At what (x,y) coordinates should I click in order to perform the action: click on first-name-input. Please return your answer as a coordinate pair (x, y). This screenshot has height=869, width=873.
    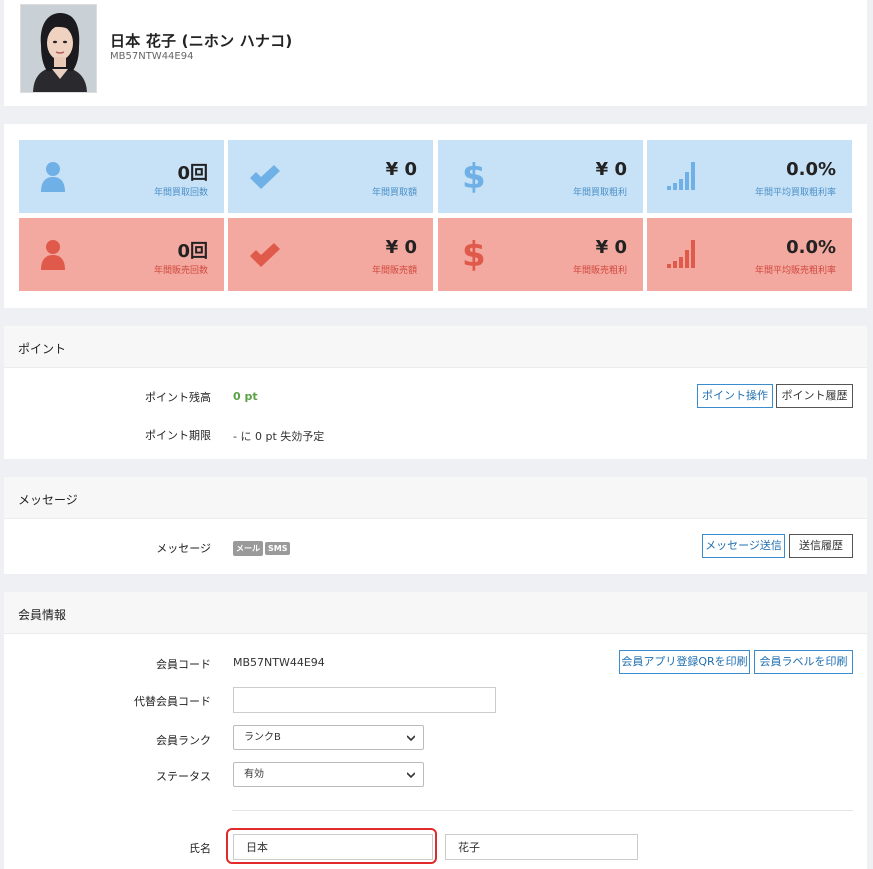
    Looking at the image, I should click on (541, 847).